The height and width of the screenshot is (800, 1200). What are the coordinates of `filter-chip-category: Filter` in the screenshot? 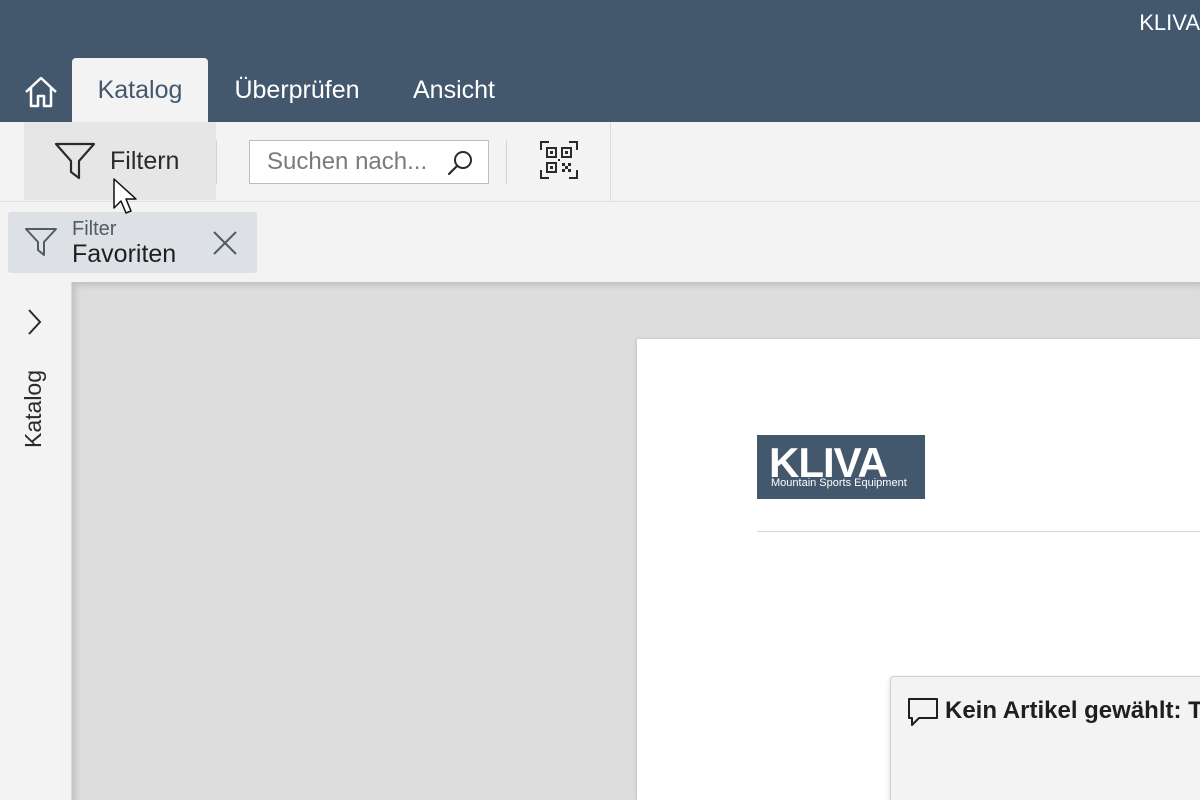 It's located at (94, 229).